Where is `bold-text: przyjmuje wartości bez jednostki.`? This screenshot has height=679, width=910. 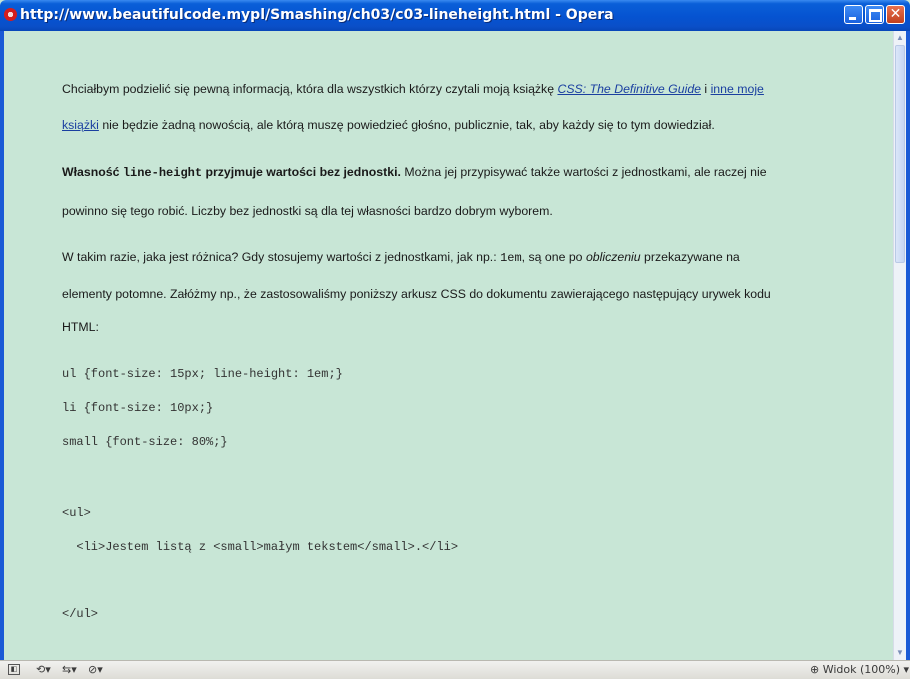
bold-text: przyjmuje wartości bez jednostki. is located at coordinates (301, 172).